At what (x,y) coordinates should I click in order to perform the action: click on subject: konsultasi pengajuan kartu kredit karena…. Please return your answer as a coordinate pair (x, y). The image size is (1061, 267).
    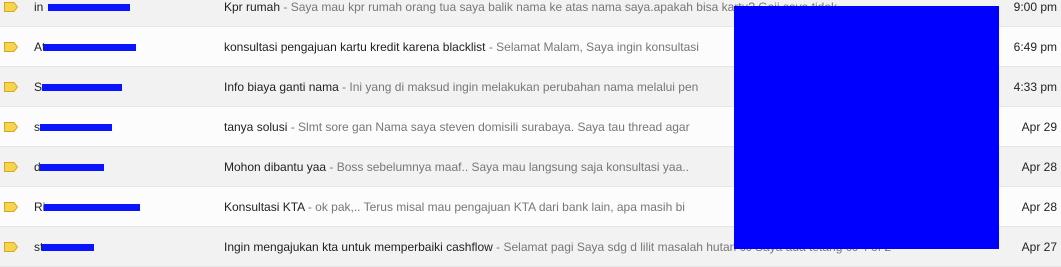
    Looking at the image, I should click on (355, 47).